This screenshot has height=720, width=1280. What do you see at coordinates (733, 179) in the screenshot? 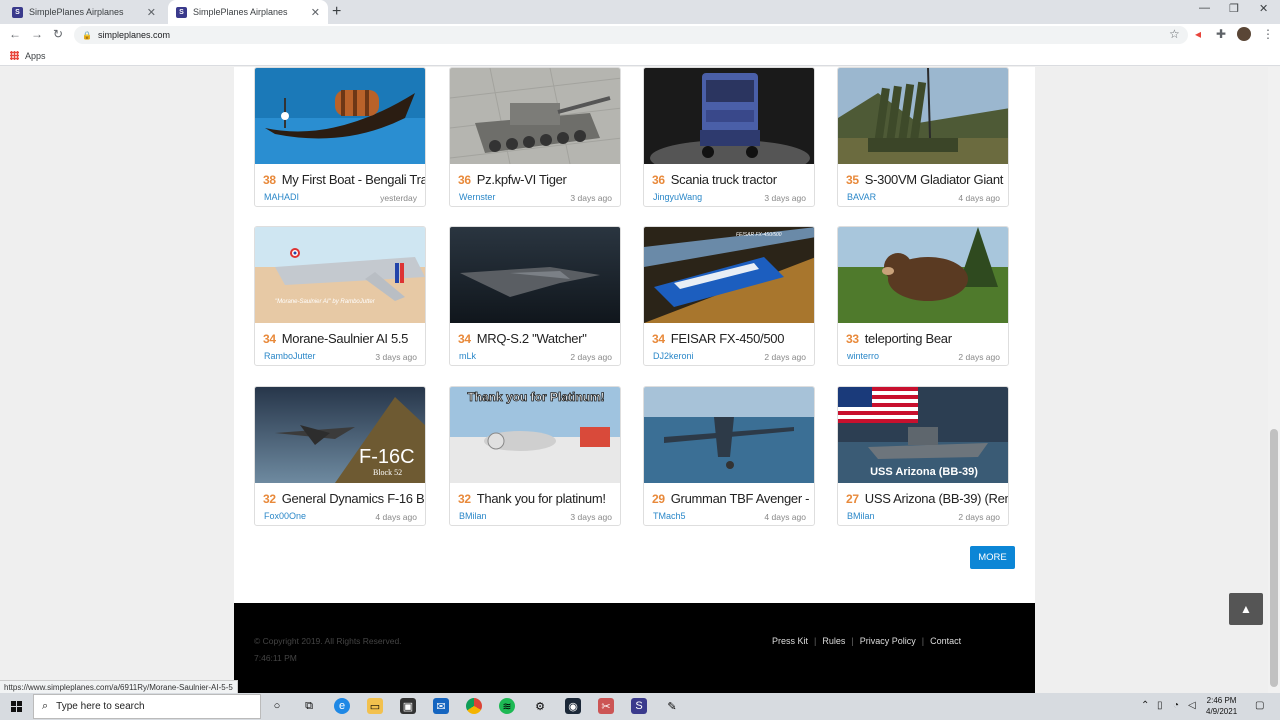
I see `card-title: 36 Scania truck tractor` at bounding box center [733, 179].